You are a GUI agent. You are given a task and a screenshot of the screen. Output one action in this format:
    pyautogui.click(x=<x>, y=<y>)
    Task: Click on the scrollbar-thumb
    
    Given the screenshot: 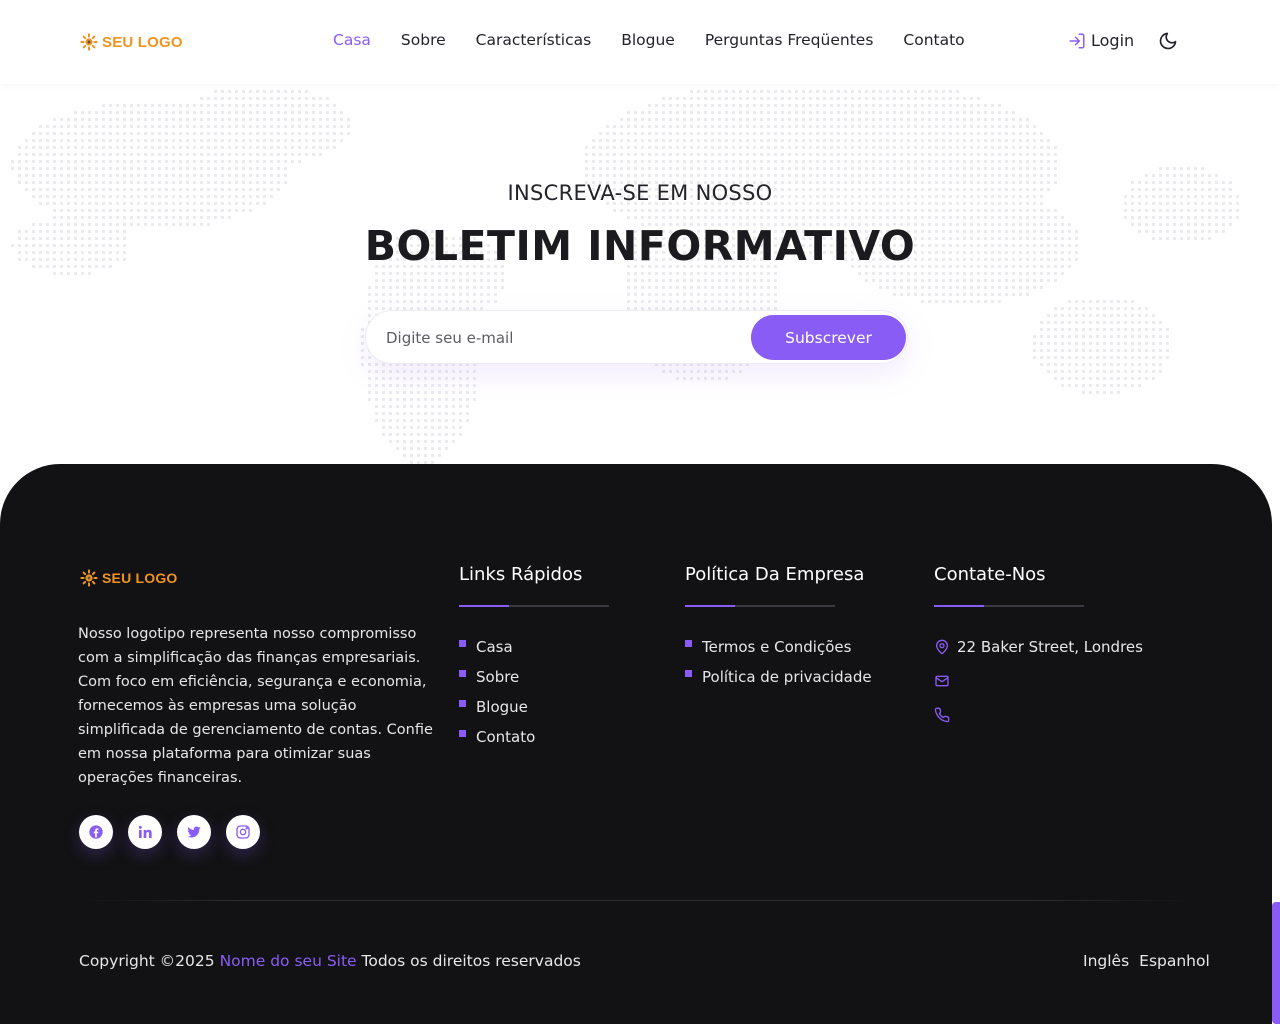 What is the action you would take?
    pyautogui.click(x=1276, y=963)
    